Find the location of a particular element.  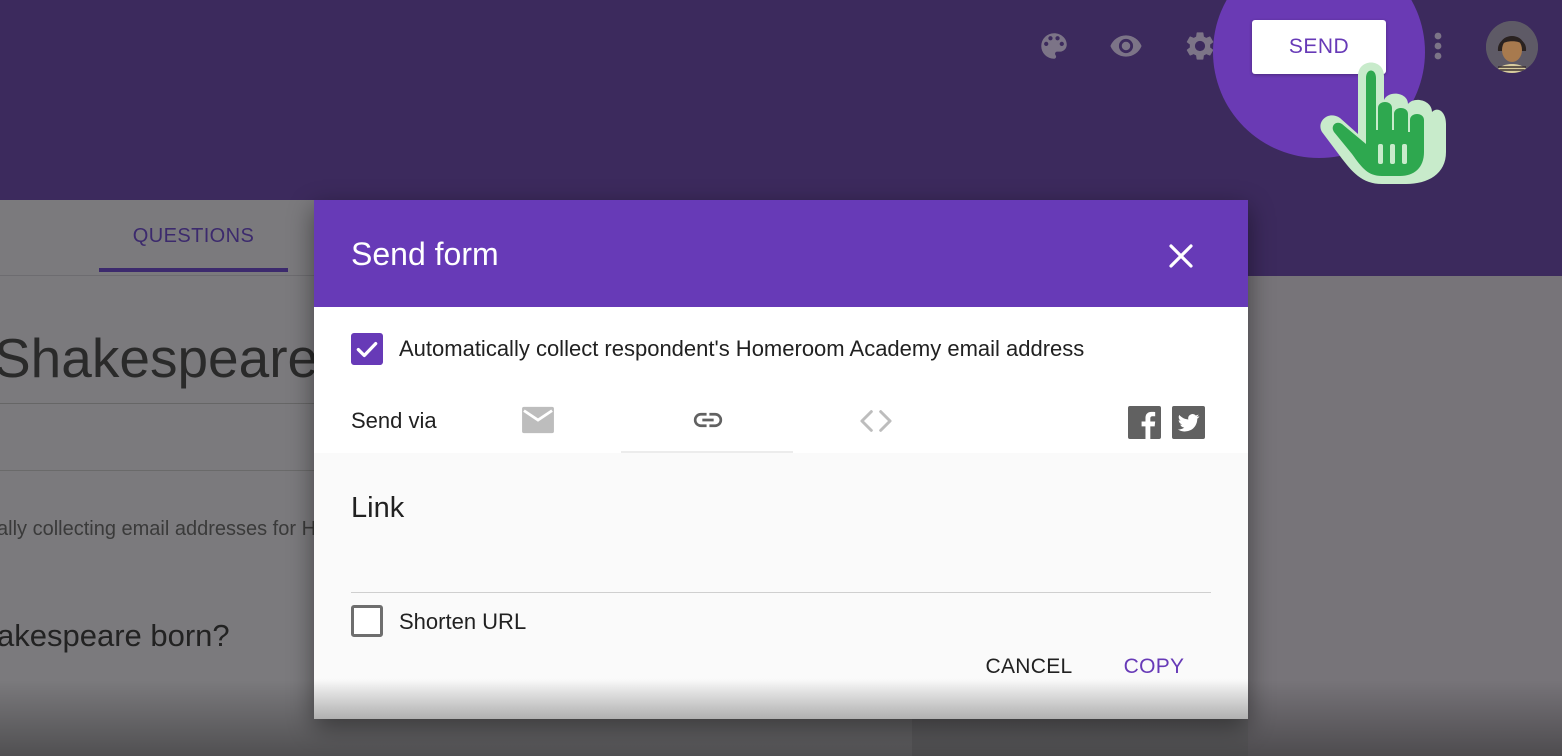

copy-button: COPY is located at coordinates (1154, 667).